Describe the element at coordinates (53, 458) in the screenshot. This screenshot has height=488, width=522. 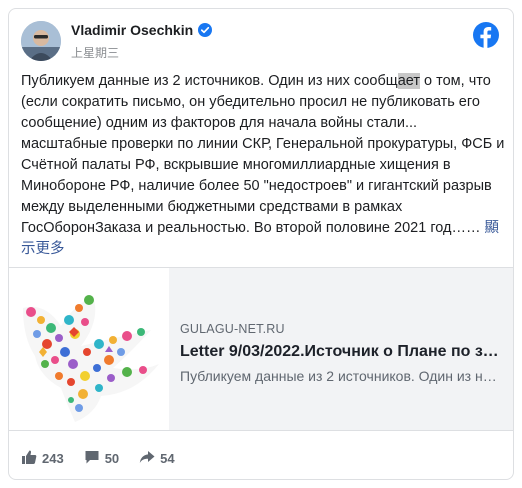
I see `like-count: 243` at that location.